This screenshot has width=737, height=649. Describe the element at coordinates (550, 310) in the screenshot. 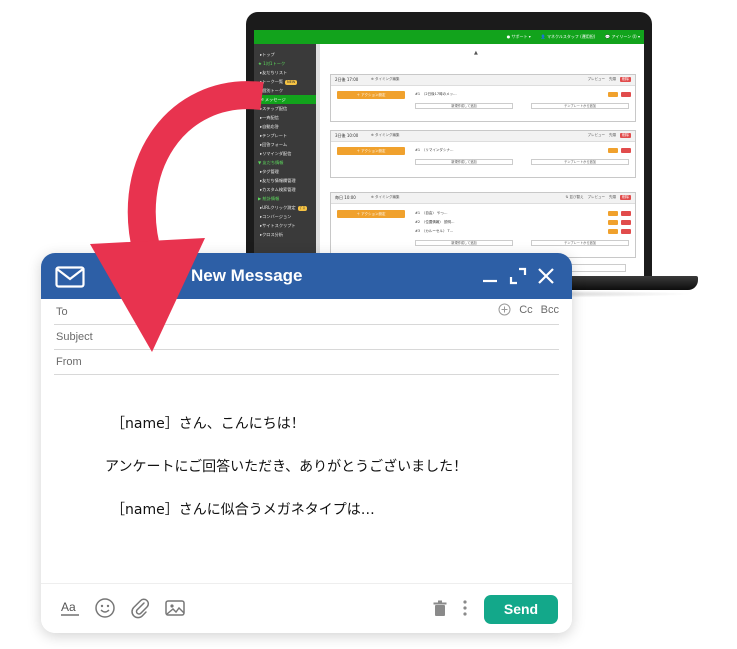

I see `bcc-button: Bcc` at that location.